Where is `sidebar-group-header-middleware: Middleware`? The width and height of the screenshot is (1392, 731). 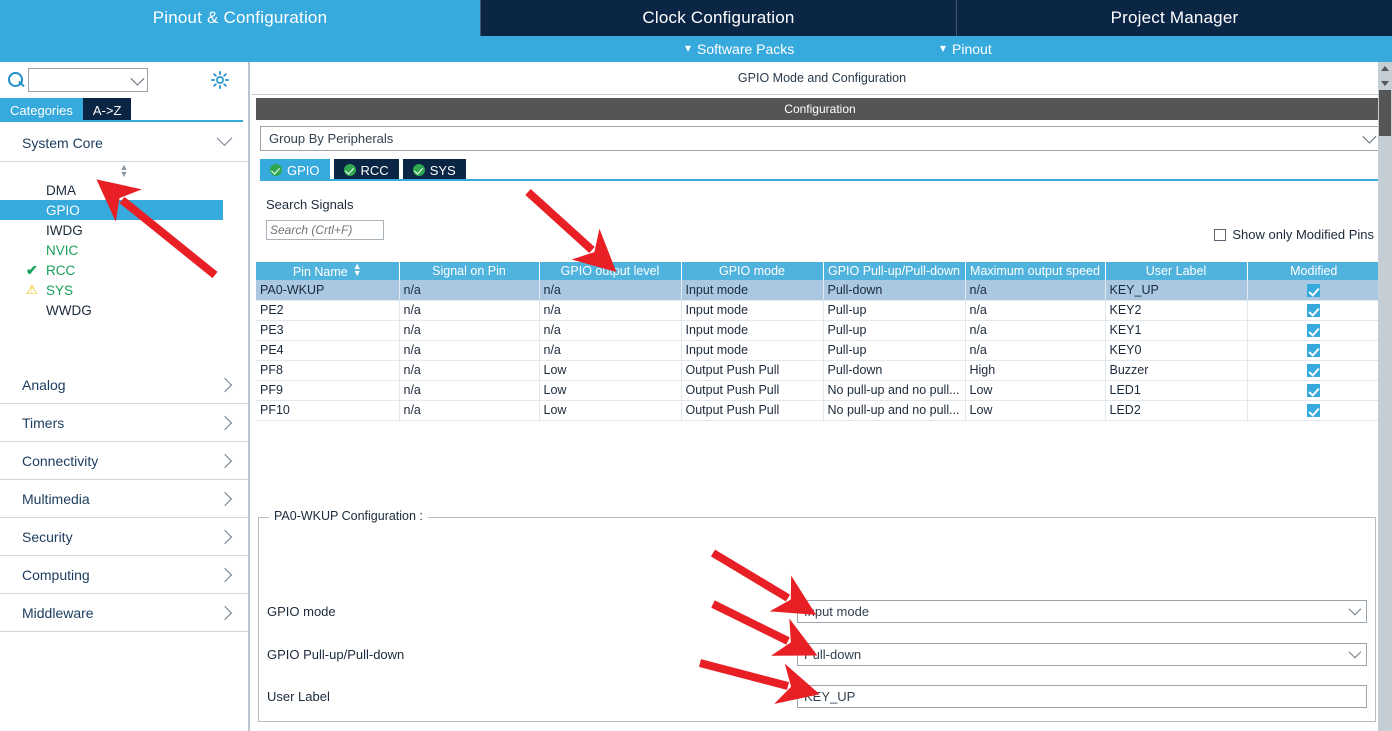
sidebar-group-header-middleware: Middleware is located at coordinates (124, 613).